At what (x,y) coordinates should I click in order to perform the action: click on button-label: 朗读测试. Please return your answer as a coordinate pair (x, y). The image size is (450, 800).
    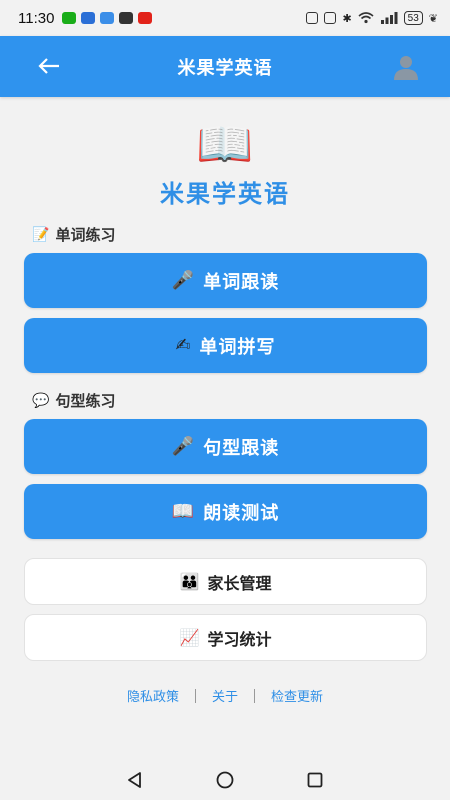
    Looking at the image, I should click on (241, 513).